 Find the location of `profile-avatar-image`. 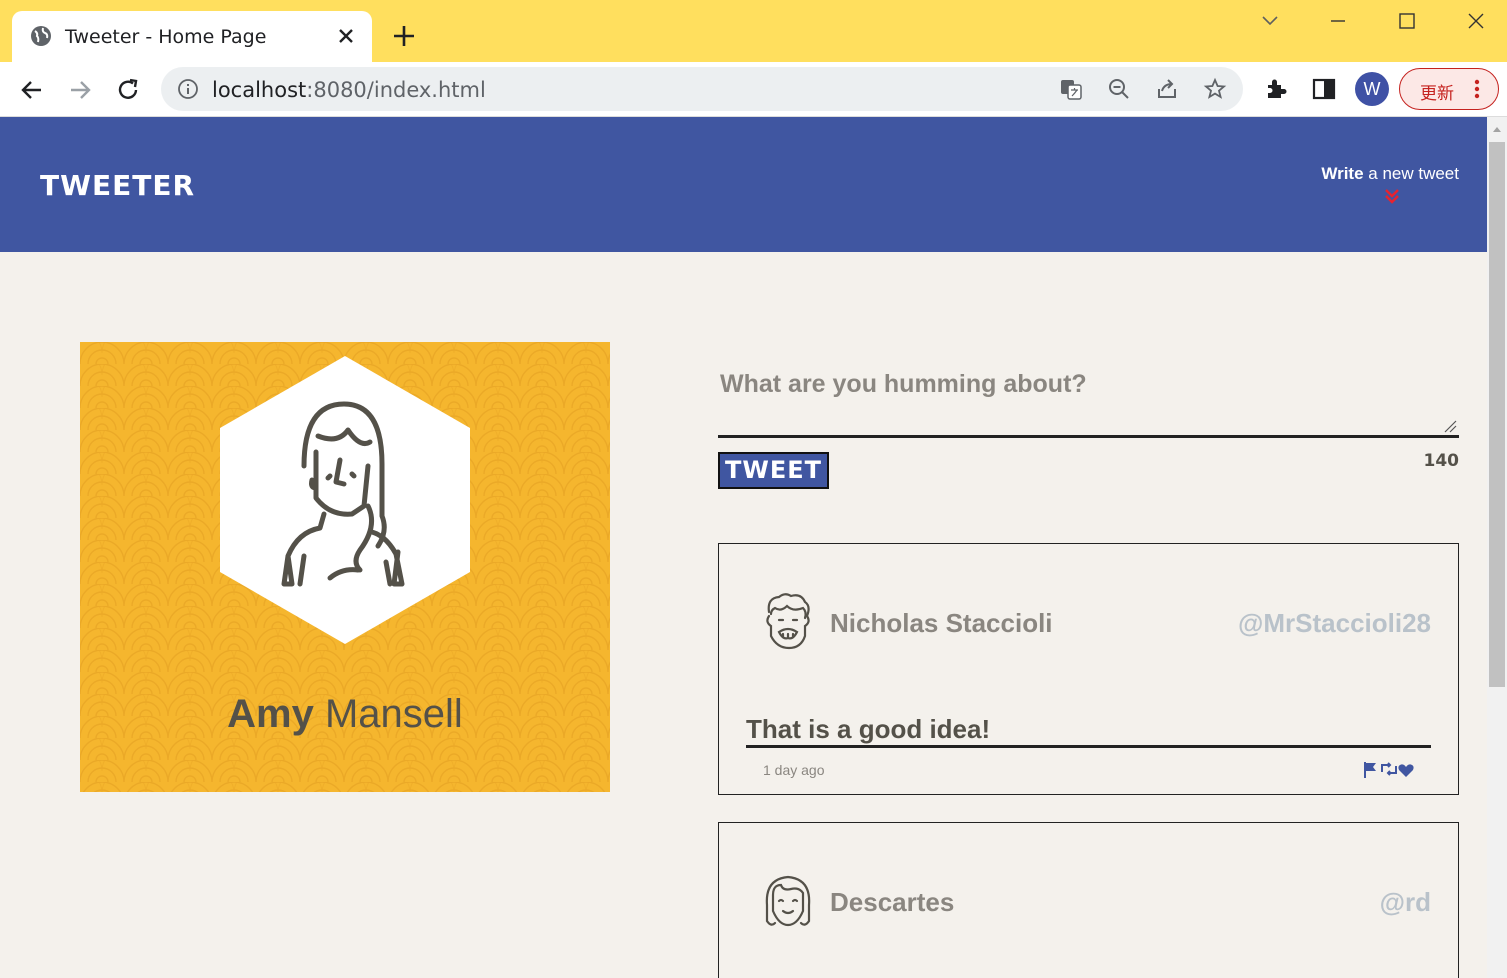

profile-avatar-image is located at coordinates (345, 500).